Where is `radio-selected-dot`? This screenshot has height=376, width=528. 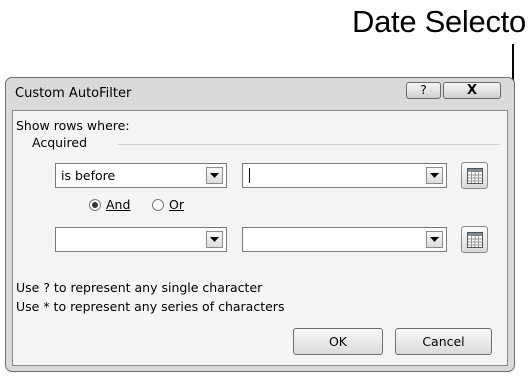
radio-selected-dot is located at coordinates (95, 205).